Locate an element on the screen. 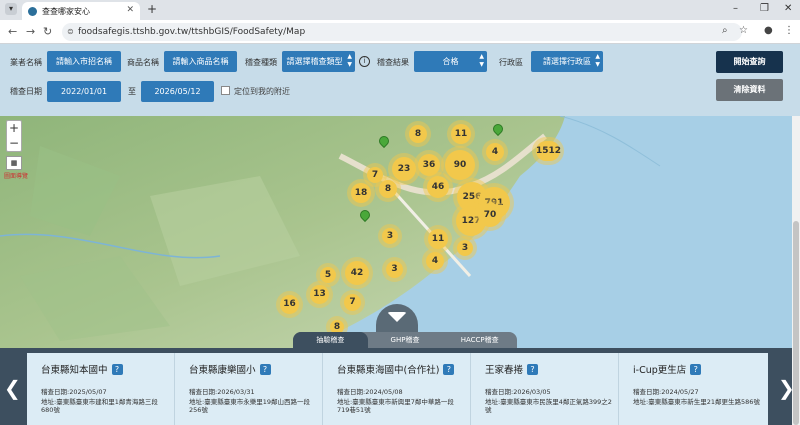 The width and height of the screenshot is (800, 425). district-value: 請選擇行政區 is located at coordinates (567, 61).